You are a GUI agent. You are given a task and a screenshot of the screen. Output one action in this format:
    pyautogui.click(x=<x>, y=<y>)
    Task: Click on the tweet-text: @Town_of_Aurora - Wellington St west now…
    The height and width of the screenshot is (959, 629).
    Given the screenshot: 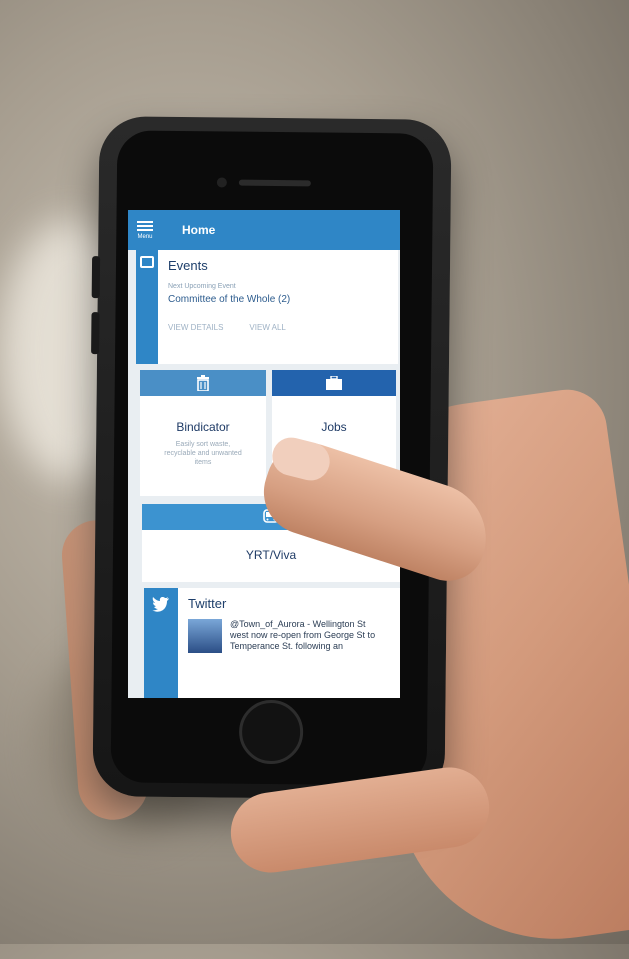 What is the action you would take?
    pyautogui.click(x=303, y=635)
    